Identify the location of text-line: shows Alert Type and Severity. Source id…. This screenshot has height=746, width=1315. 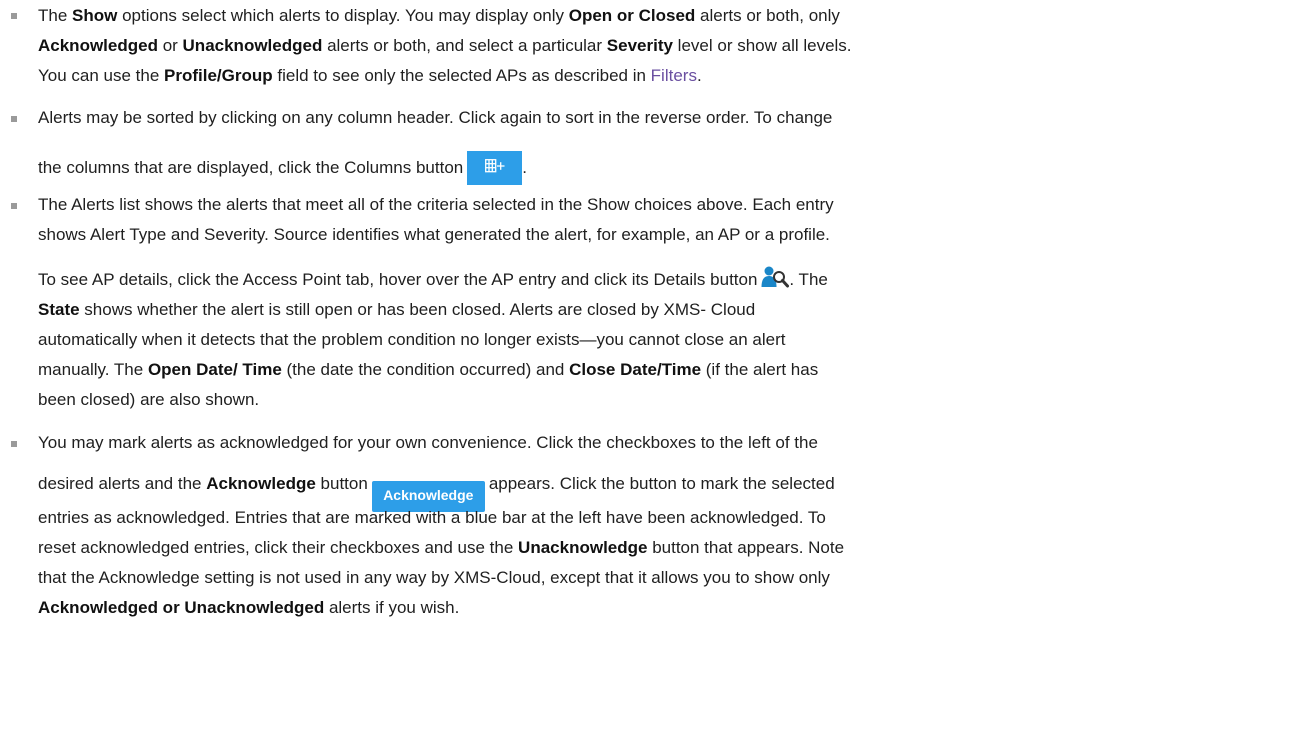
(434, 234).